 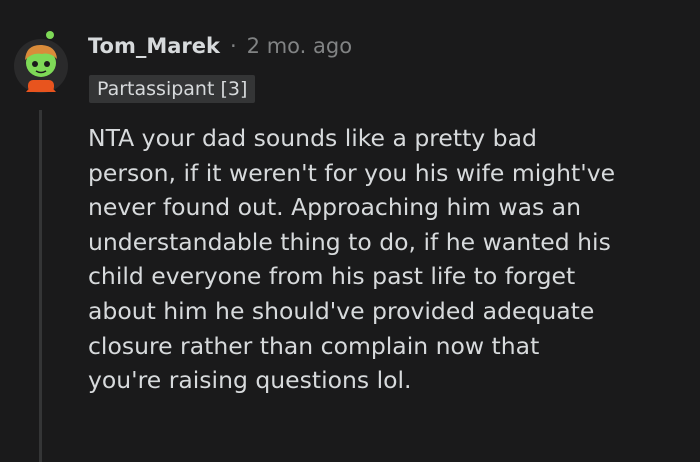 I want to click on user-flair: Partassipant [3], so click(x=172, y=89).